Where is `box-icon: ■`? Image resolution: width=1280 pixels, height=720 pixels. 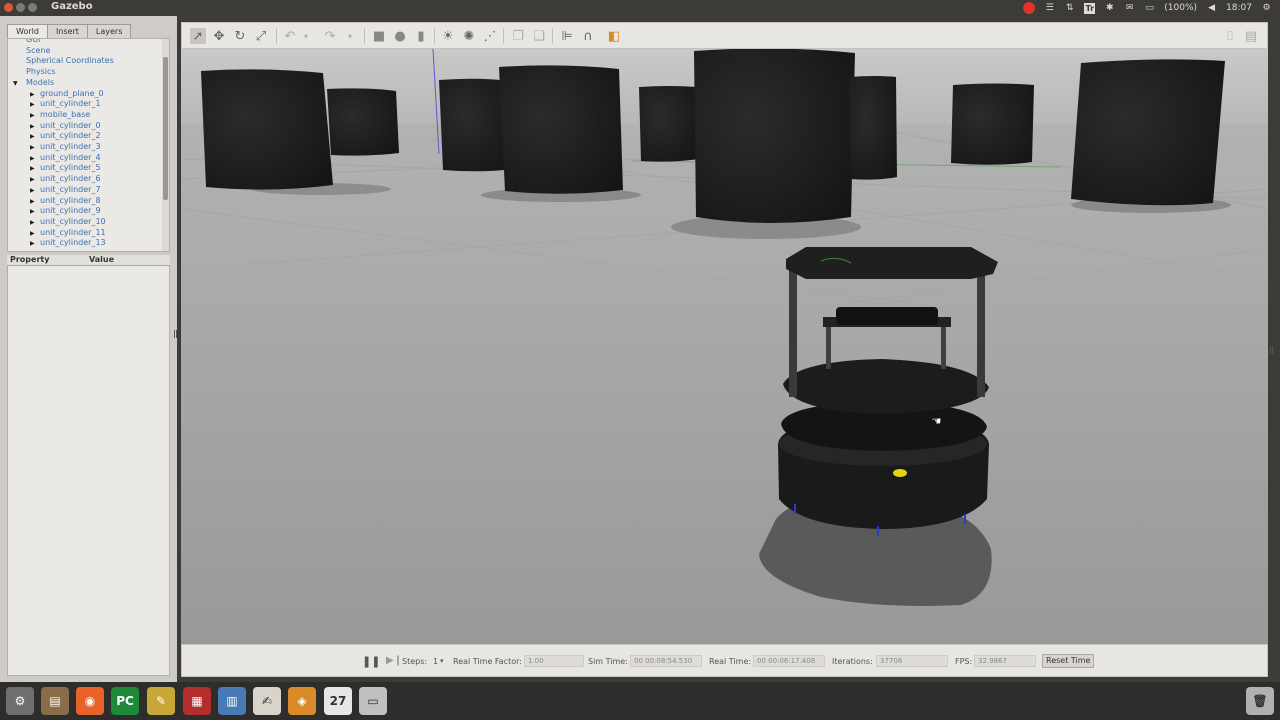 box-icon: ■ is located at coordinates (379, 36).